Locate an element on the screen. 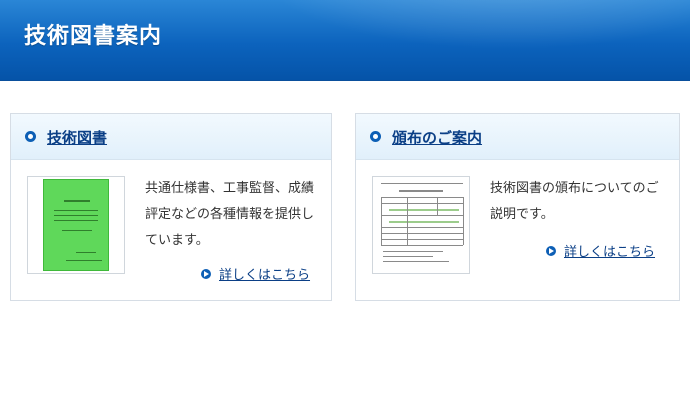  form-thumbnail is located at coordinates (421, 225).